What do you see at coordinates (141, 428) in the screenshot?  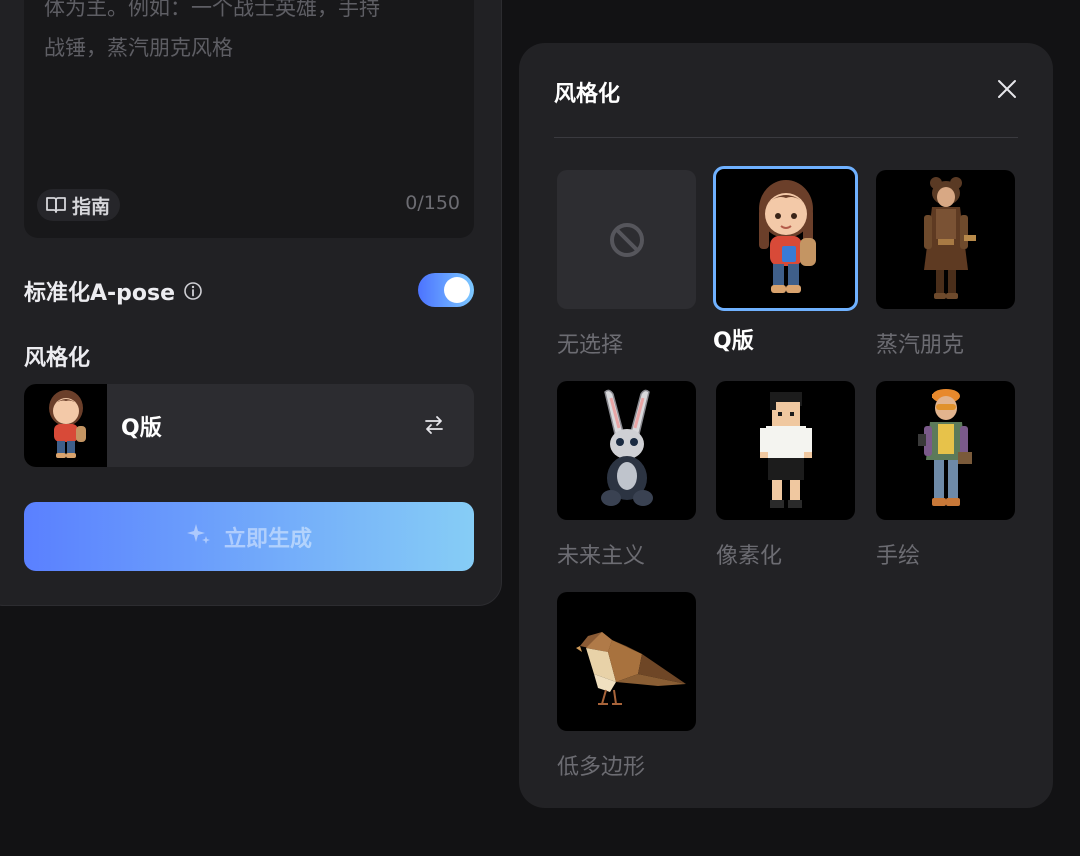 I see `selected-style-name: Q版` at bounding box center [141, 428].